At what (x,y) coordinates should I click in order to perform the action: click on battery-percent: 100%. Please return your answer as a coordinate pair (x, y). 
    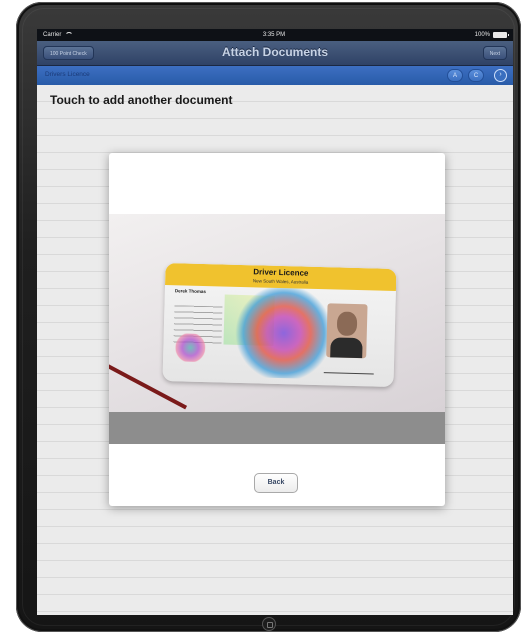
    Looking at the image, I should click on (482, 35).